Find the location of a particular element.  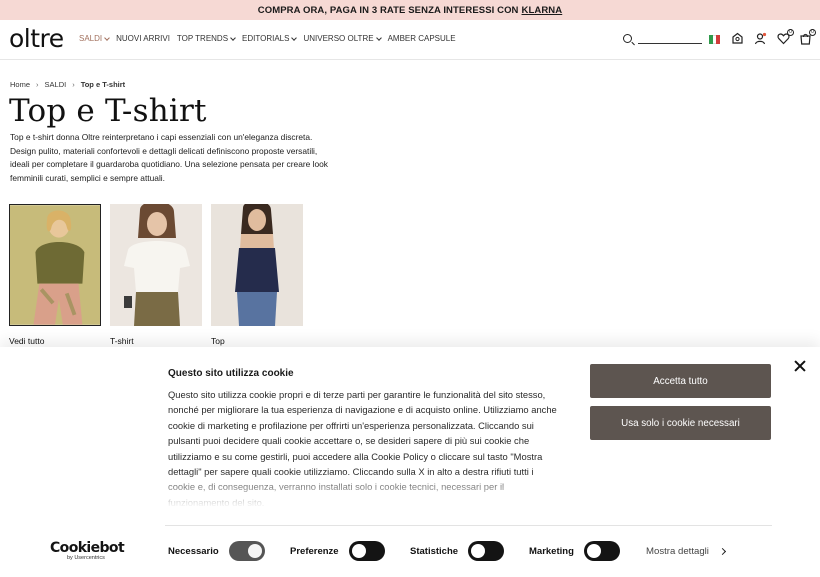

breadcrumb-current: Top e T-shirt is located at coordinates (103, 84).